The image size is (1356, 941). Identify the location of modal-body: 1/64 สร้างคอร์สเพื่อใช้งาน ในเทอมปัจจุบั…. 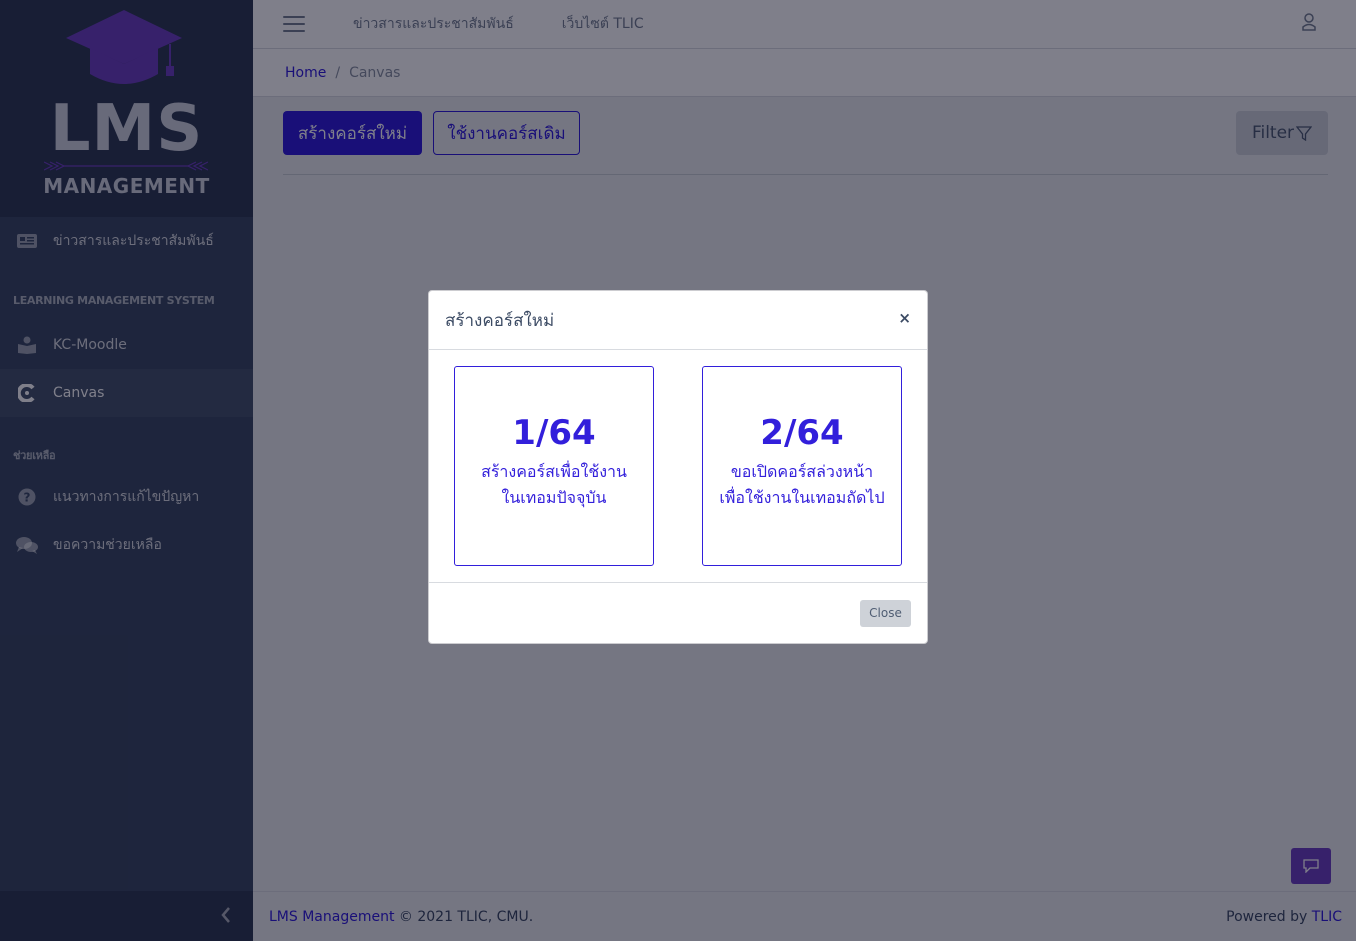
(678, 466).